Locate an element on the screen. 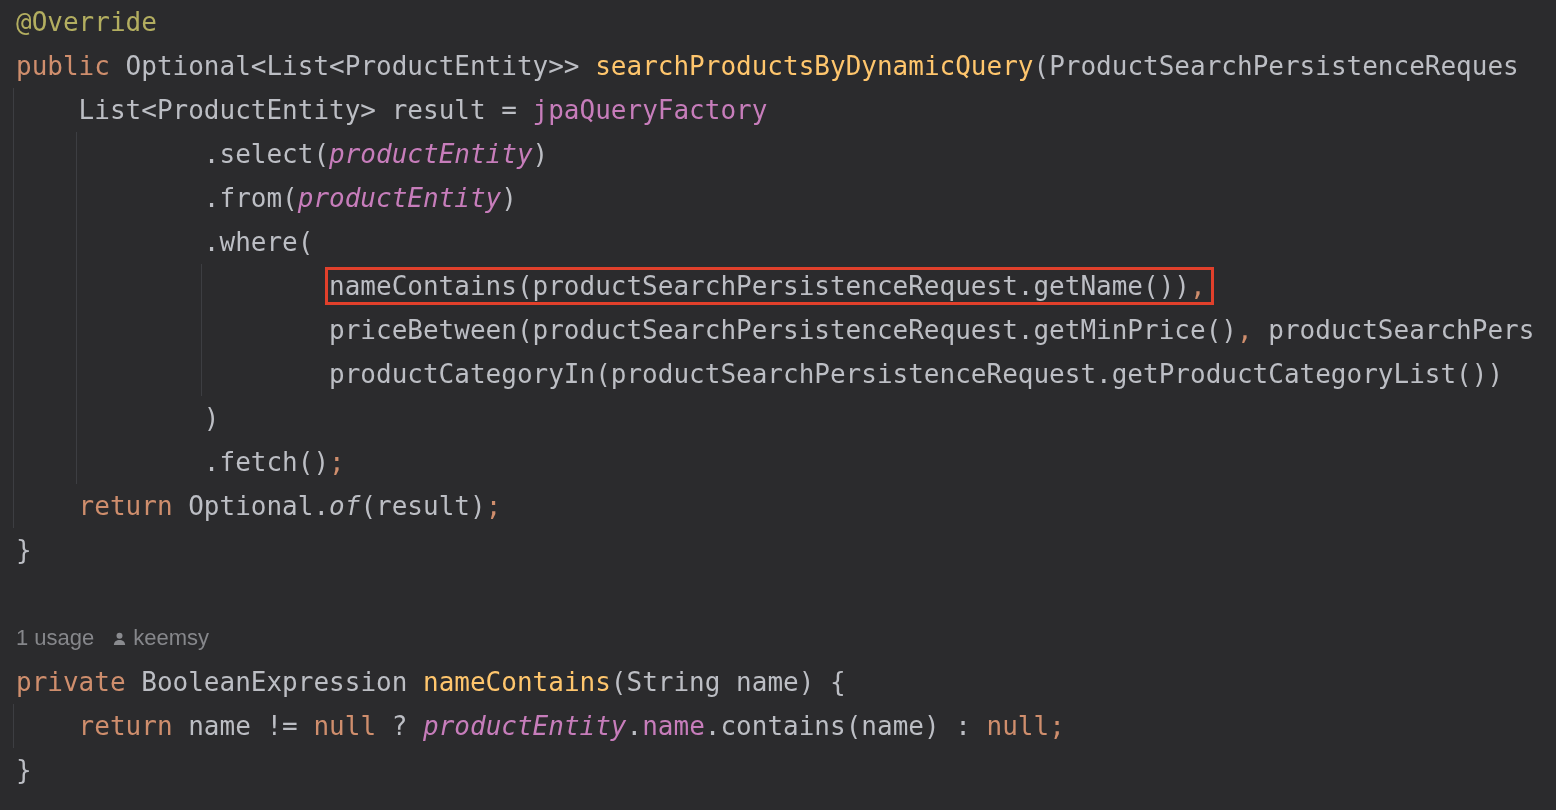 This screenshot has height=810, width=1556. code-text: .from( is located at coordinates (250, 198).